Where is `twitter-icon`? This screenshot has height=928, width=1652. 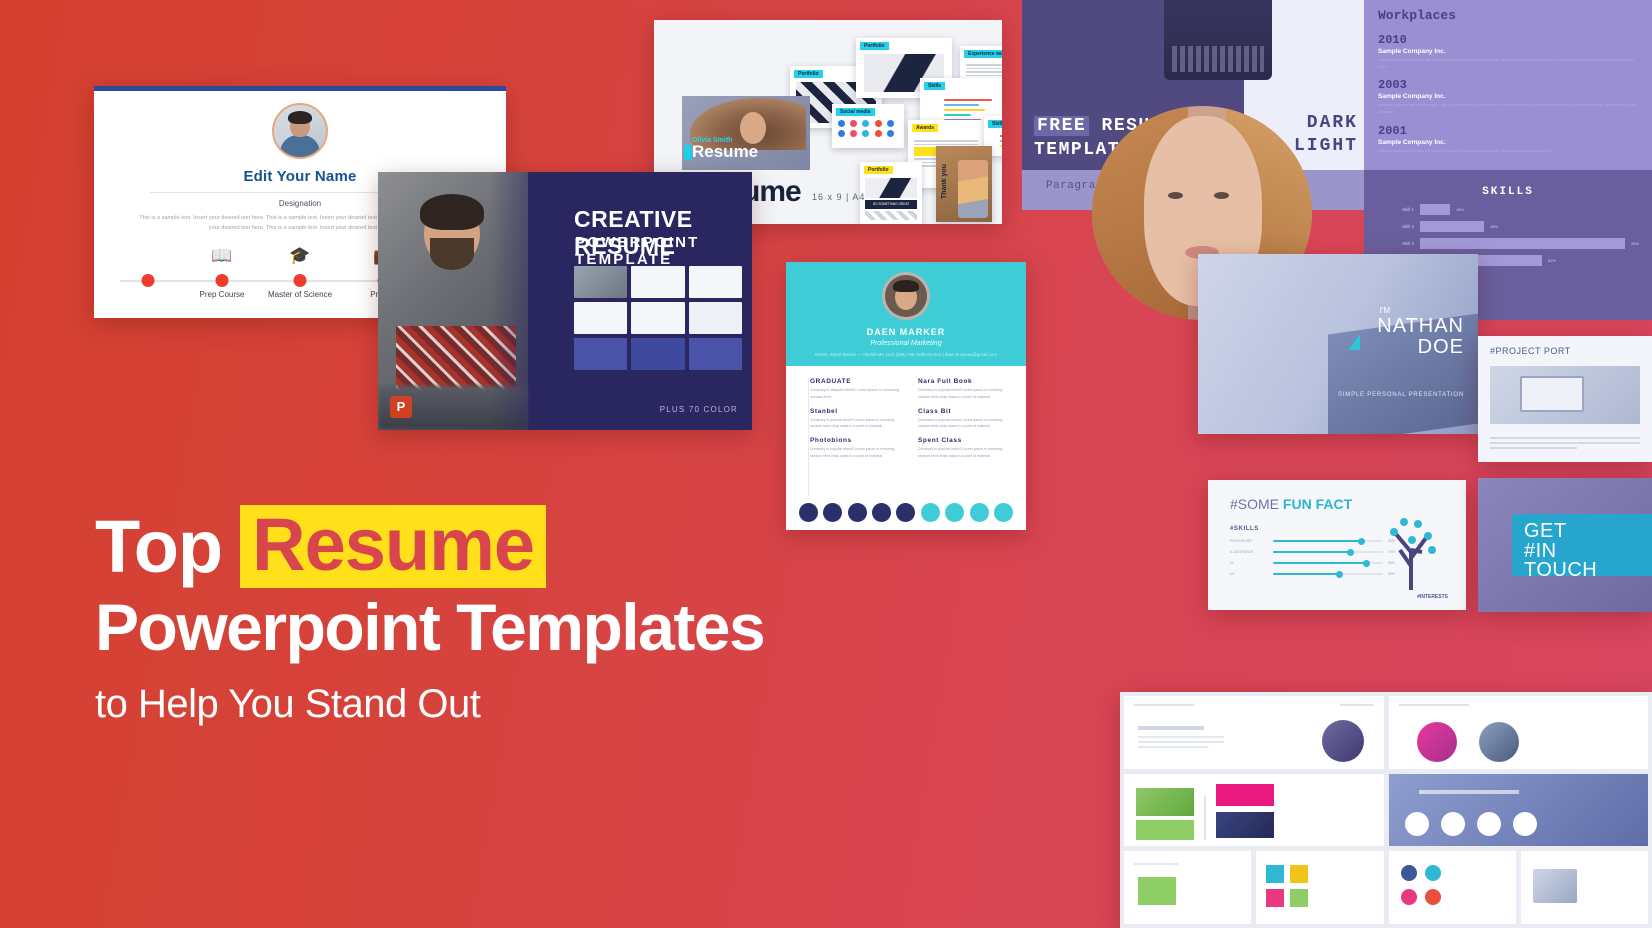 twitter-icon is located at coordinates (955, 512).